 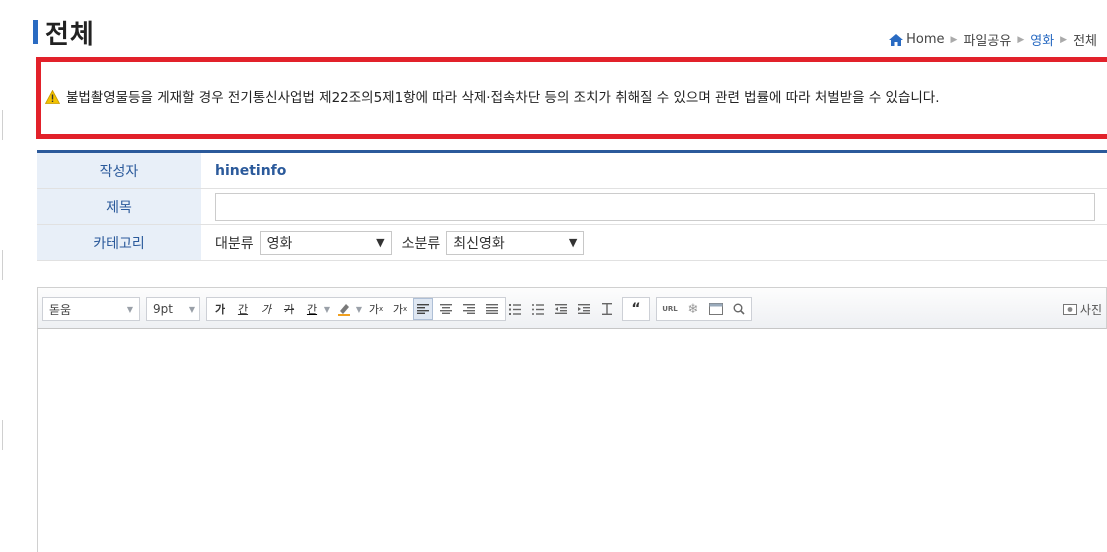 I want to click on home-icon, so click(x=896, y=39).